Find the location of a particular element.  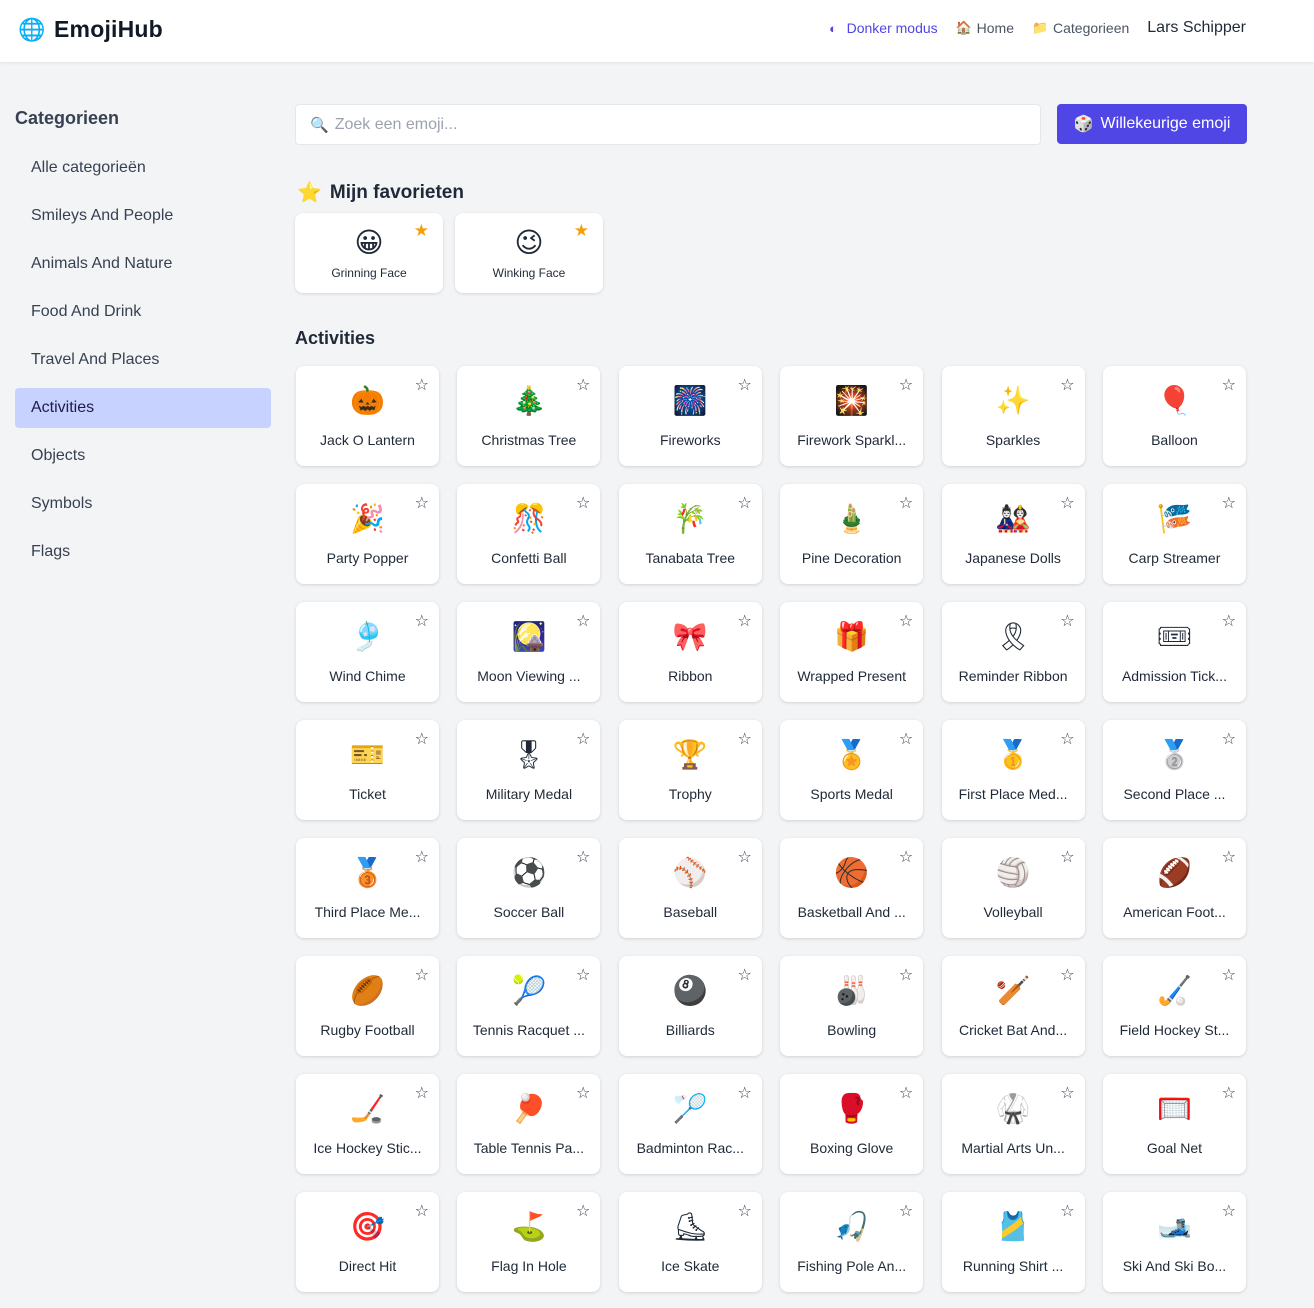

emoji-card: 🏉 Rugby Football ☆ is located at coordinates (367, 1006).